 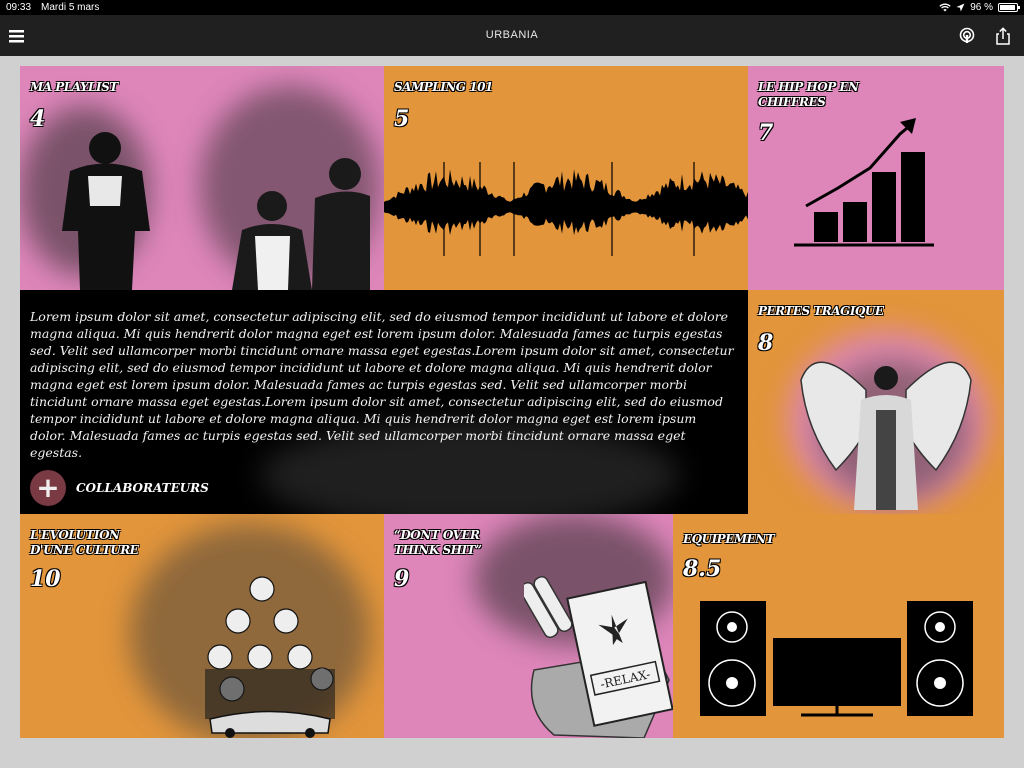 I want to click on relax-pack-illustration: -RELAX-, so click(x=598, y=656).